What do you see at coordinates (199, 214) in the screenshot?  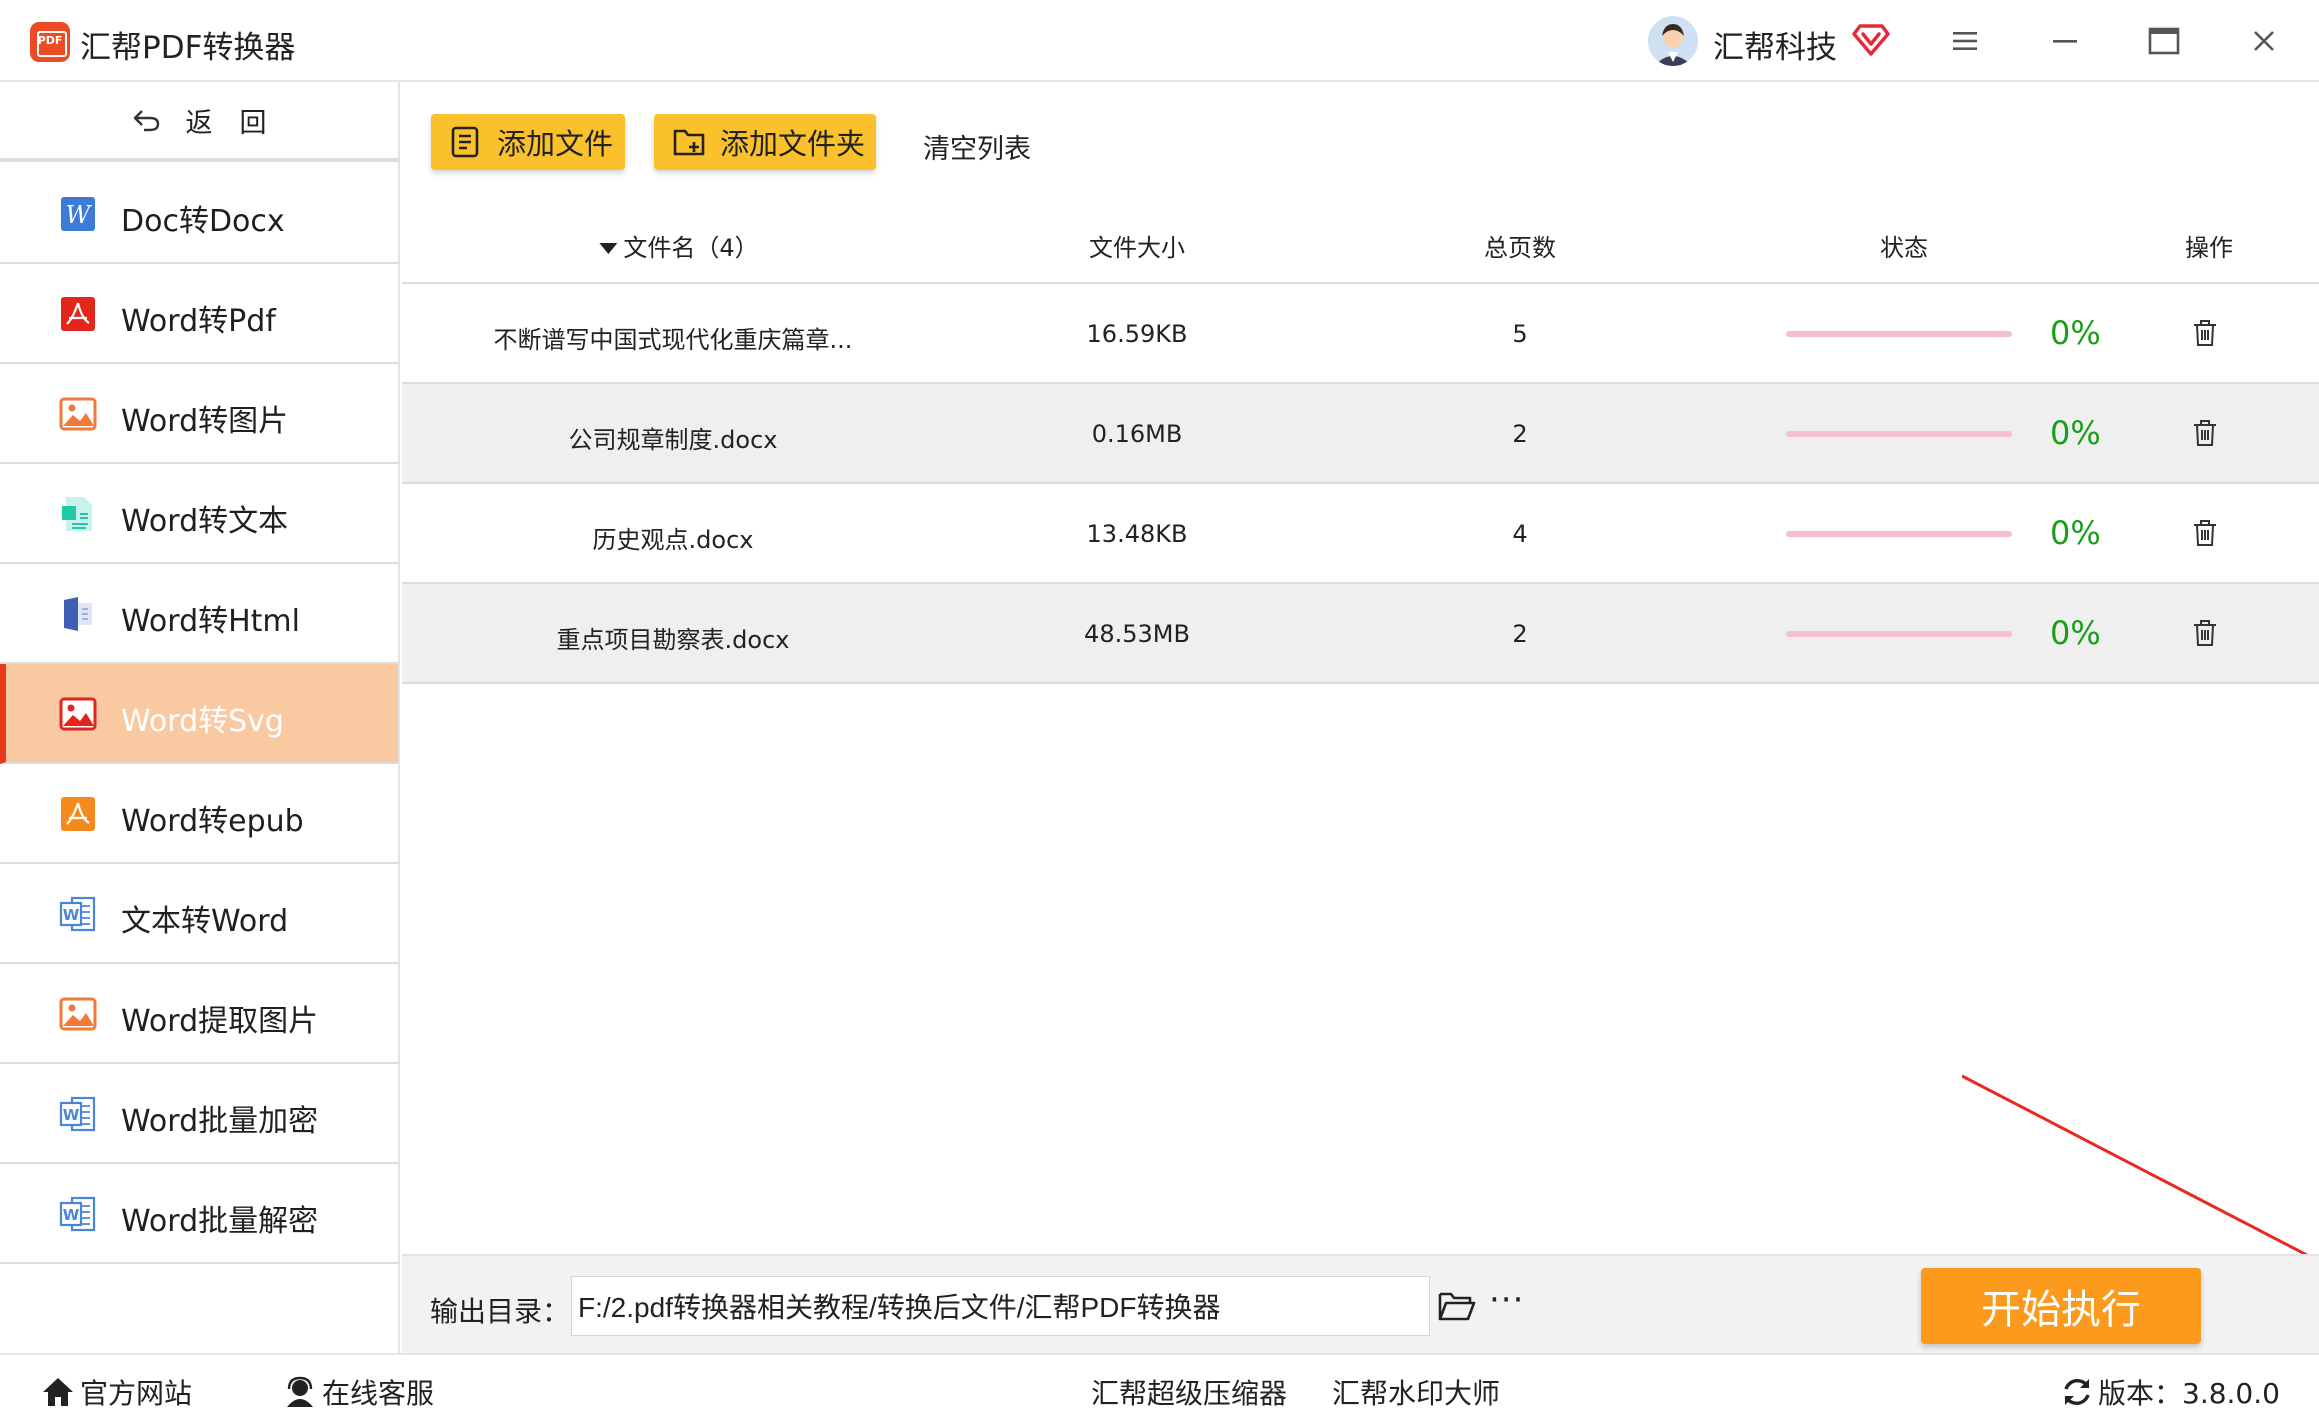 I see `sidebar-item-doc-to-docx: W Doc转Docx` at bounding box center [199, 214].